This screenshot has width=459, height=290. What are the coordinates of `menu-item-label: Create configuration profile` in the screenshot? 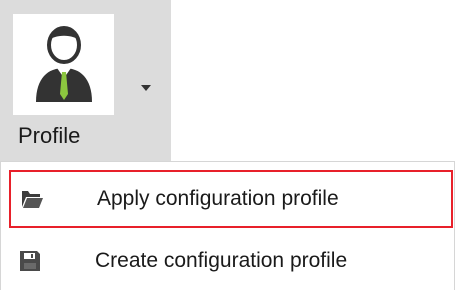 It's located at (221, 260).